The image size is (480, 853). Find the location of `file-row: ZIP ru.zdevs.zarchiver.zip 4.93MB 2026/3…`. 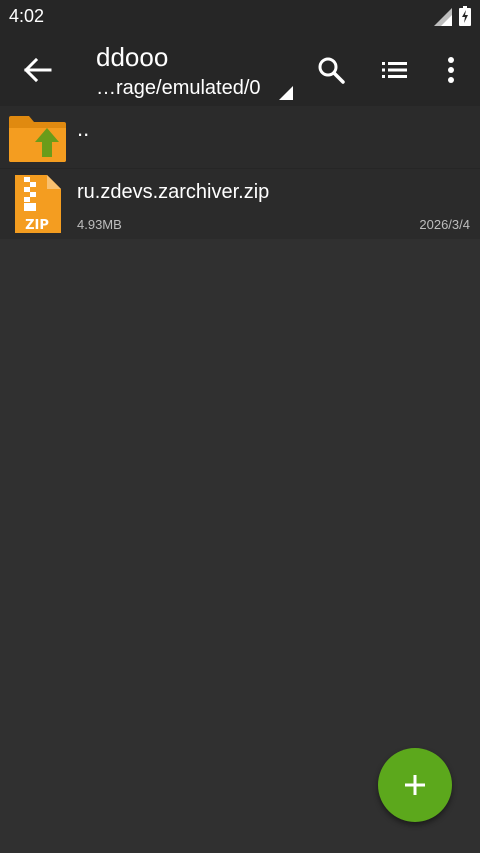

file-row: ZIP ru.zdevs.zarchiver.zip 4.93MB 2026/3… is located at coordinates (240, 203).